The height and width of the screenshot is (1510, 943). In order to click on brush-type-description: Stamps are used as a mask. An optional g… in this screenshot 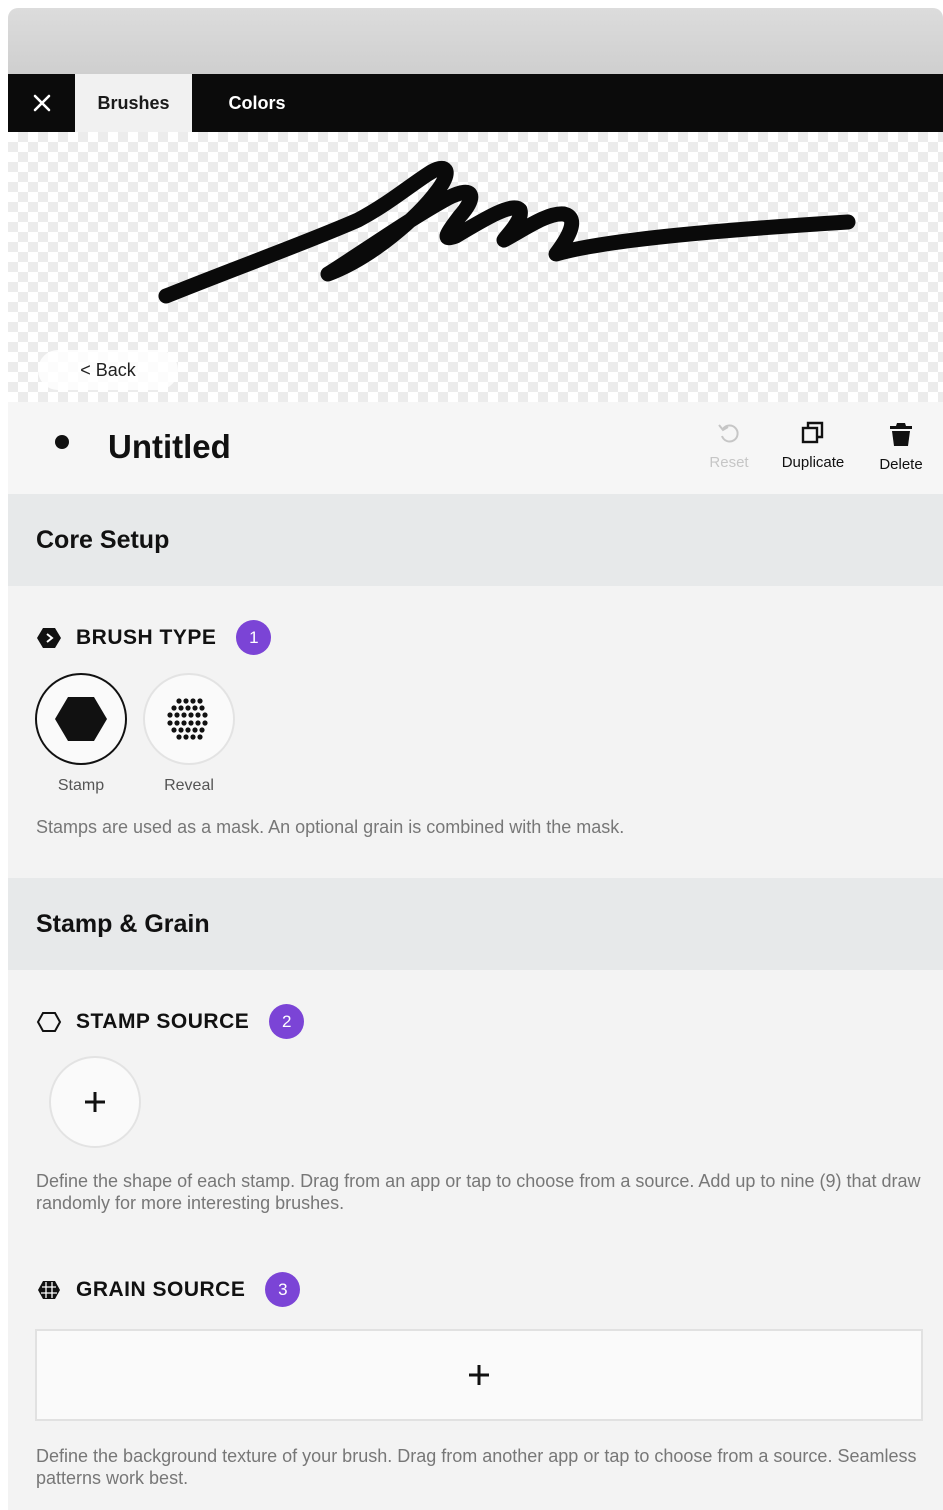, I will do `click(330, 827)`.